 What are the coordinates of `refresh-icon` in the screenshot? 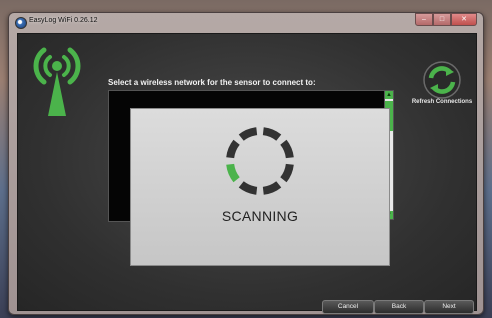 It's located at (442, 80).